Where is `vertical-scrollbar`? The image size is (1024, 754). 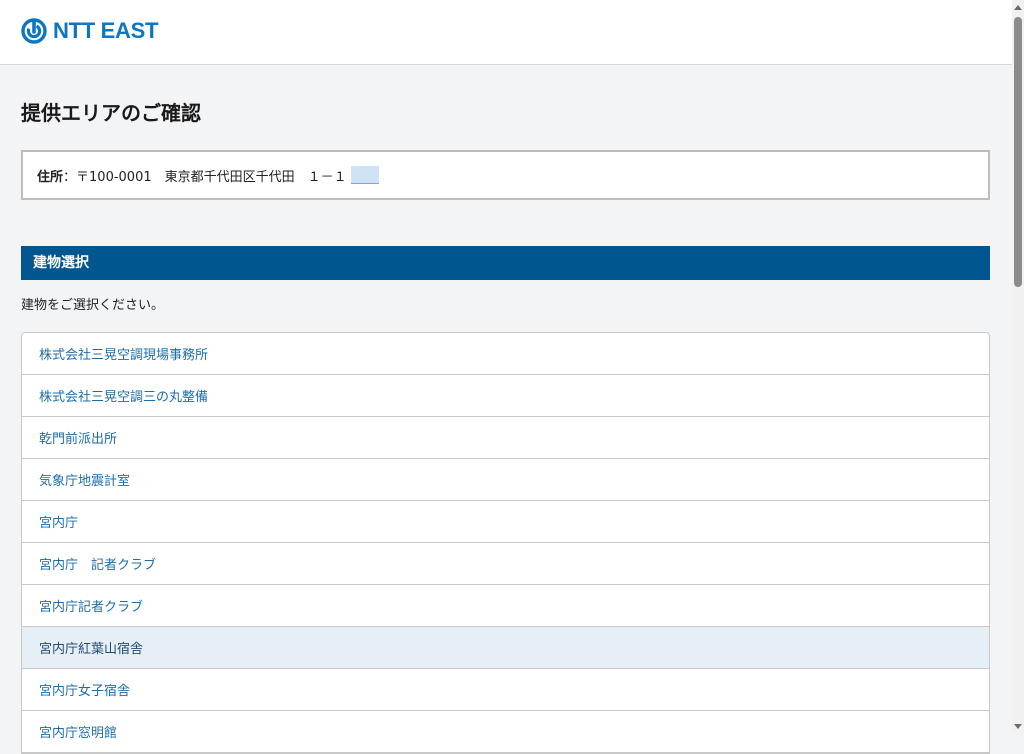 vertical-scrollbar is located at coordinates (1018, 367).